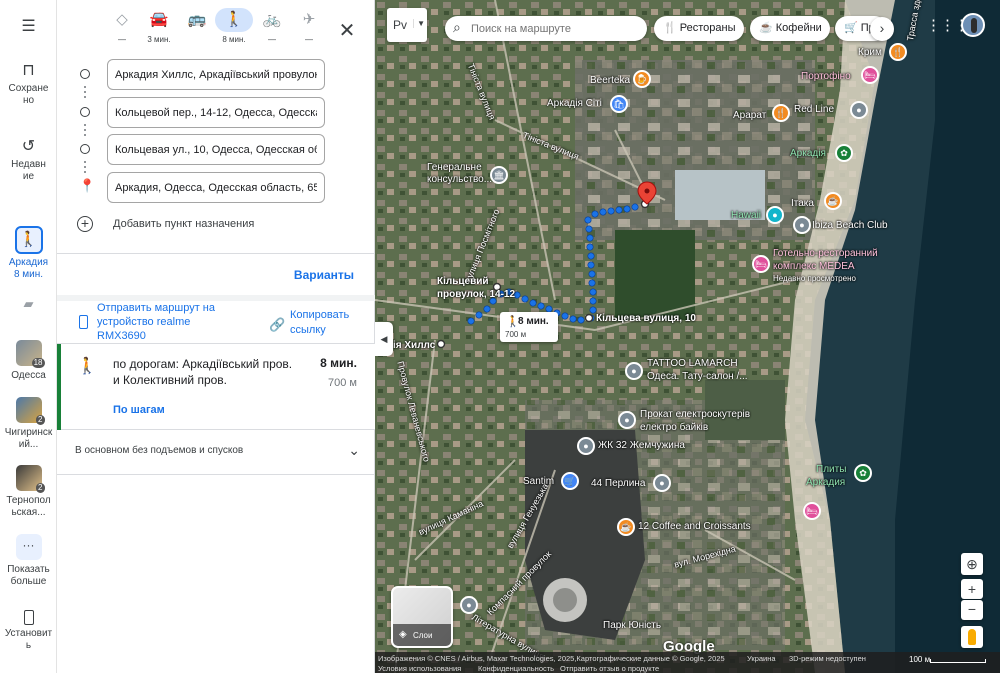 Image resolution: width=1000 pixels, height=673 pixels. Describe the element at coordinates (319, 323) in the screenshot. I see `copy-link-button: Копировать ссылку` at that location.